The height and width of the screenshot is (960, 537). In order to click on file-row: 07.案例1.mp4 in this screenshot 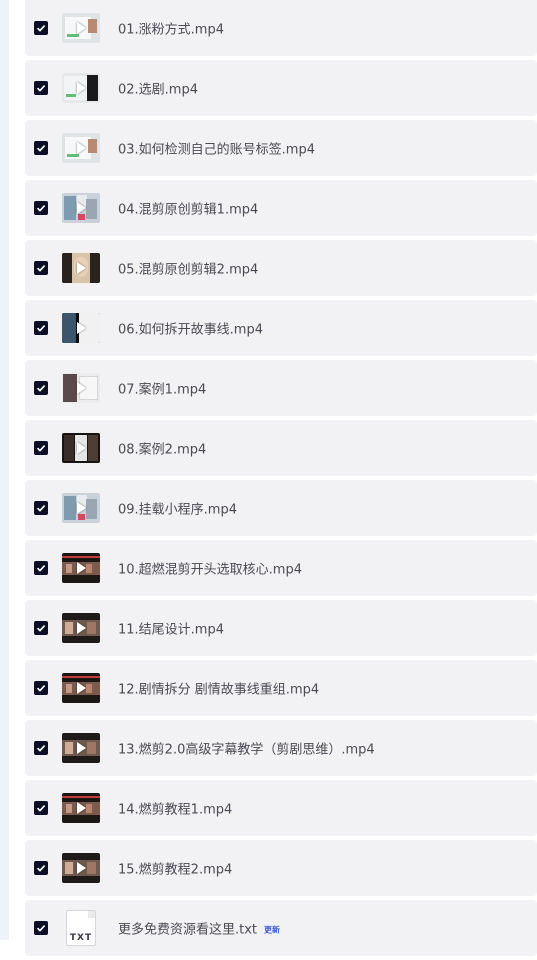, I will do `click(281, 388)`.